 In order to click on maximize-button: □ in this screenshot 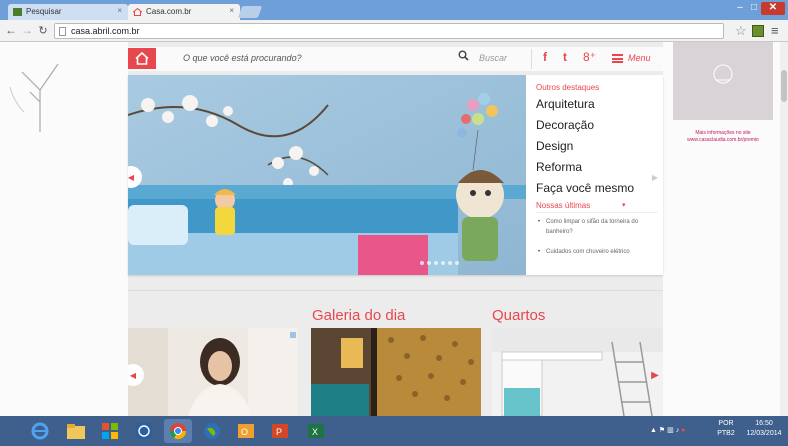, I will do `click(754, 8)`.